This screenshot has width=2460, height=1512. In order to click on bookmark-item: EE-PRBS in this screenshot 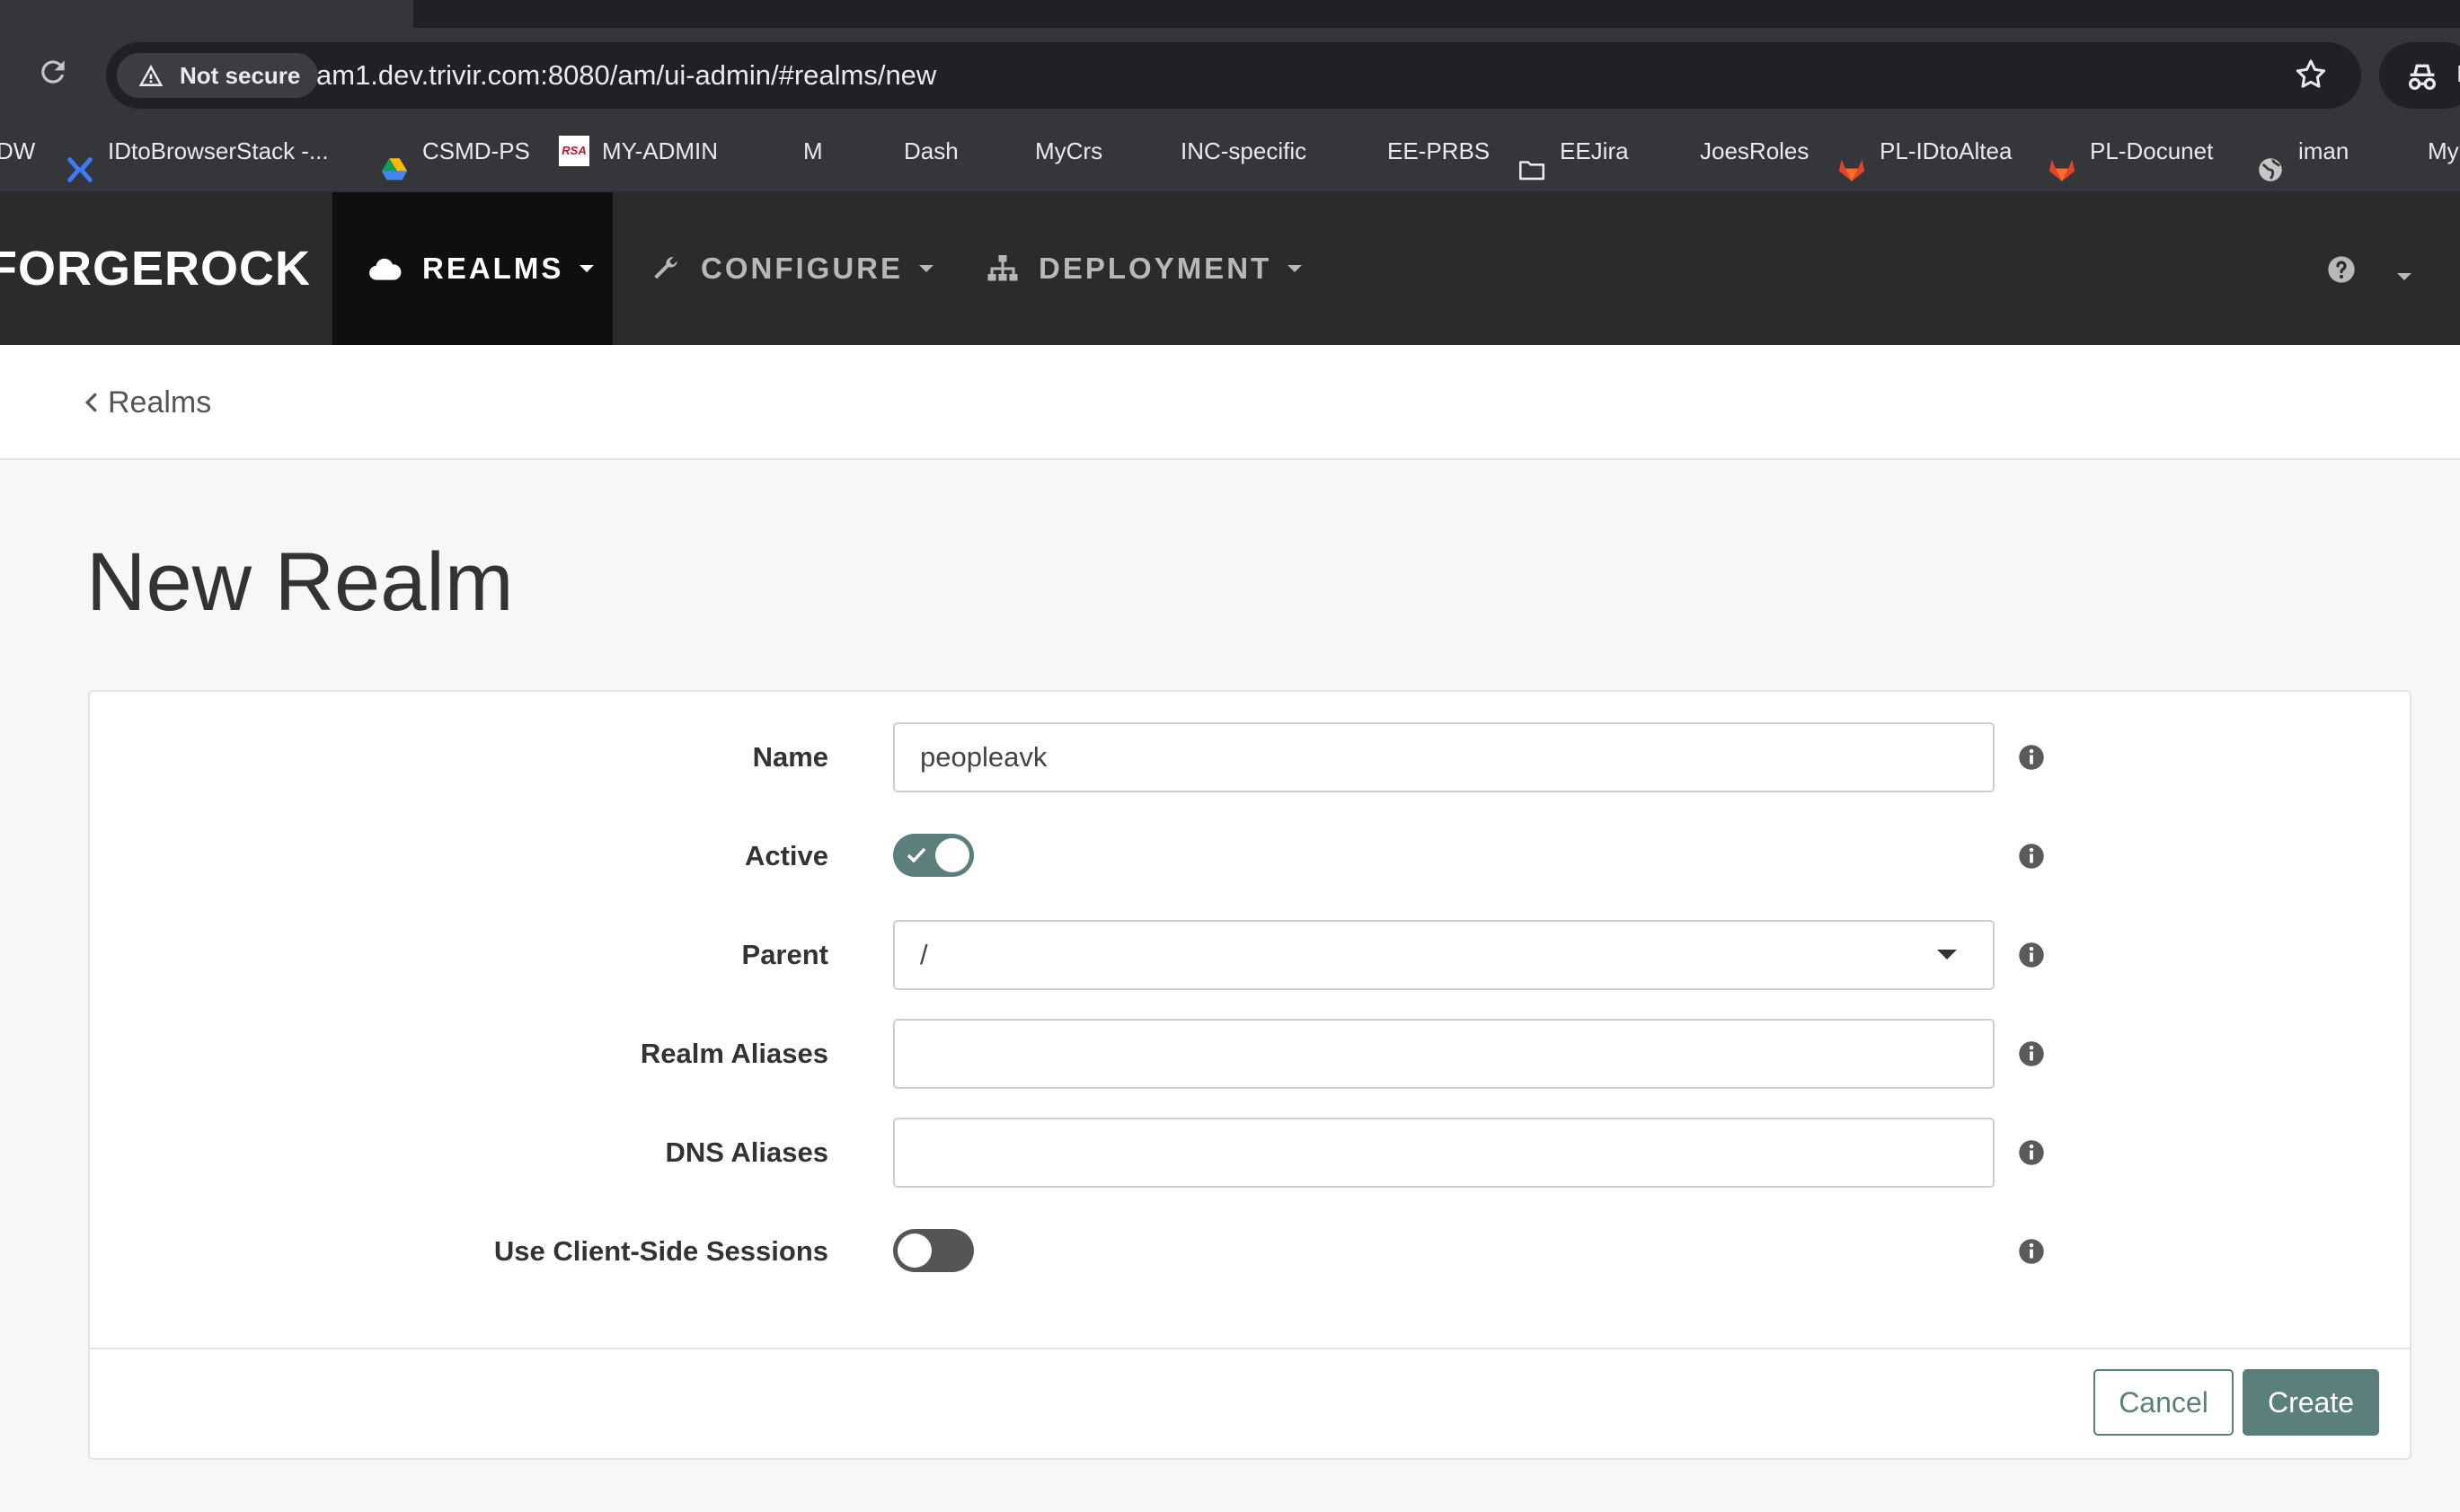, I will do `click(1417, 151)`.